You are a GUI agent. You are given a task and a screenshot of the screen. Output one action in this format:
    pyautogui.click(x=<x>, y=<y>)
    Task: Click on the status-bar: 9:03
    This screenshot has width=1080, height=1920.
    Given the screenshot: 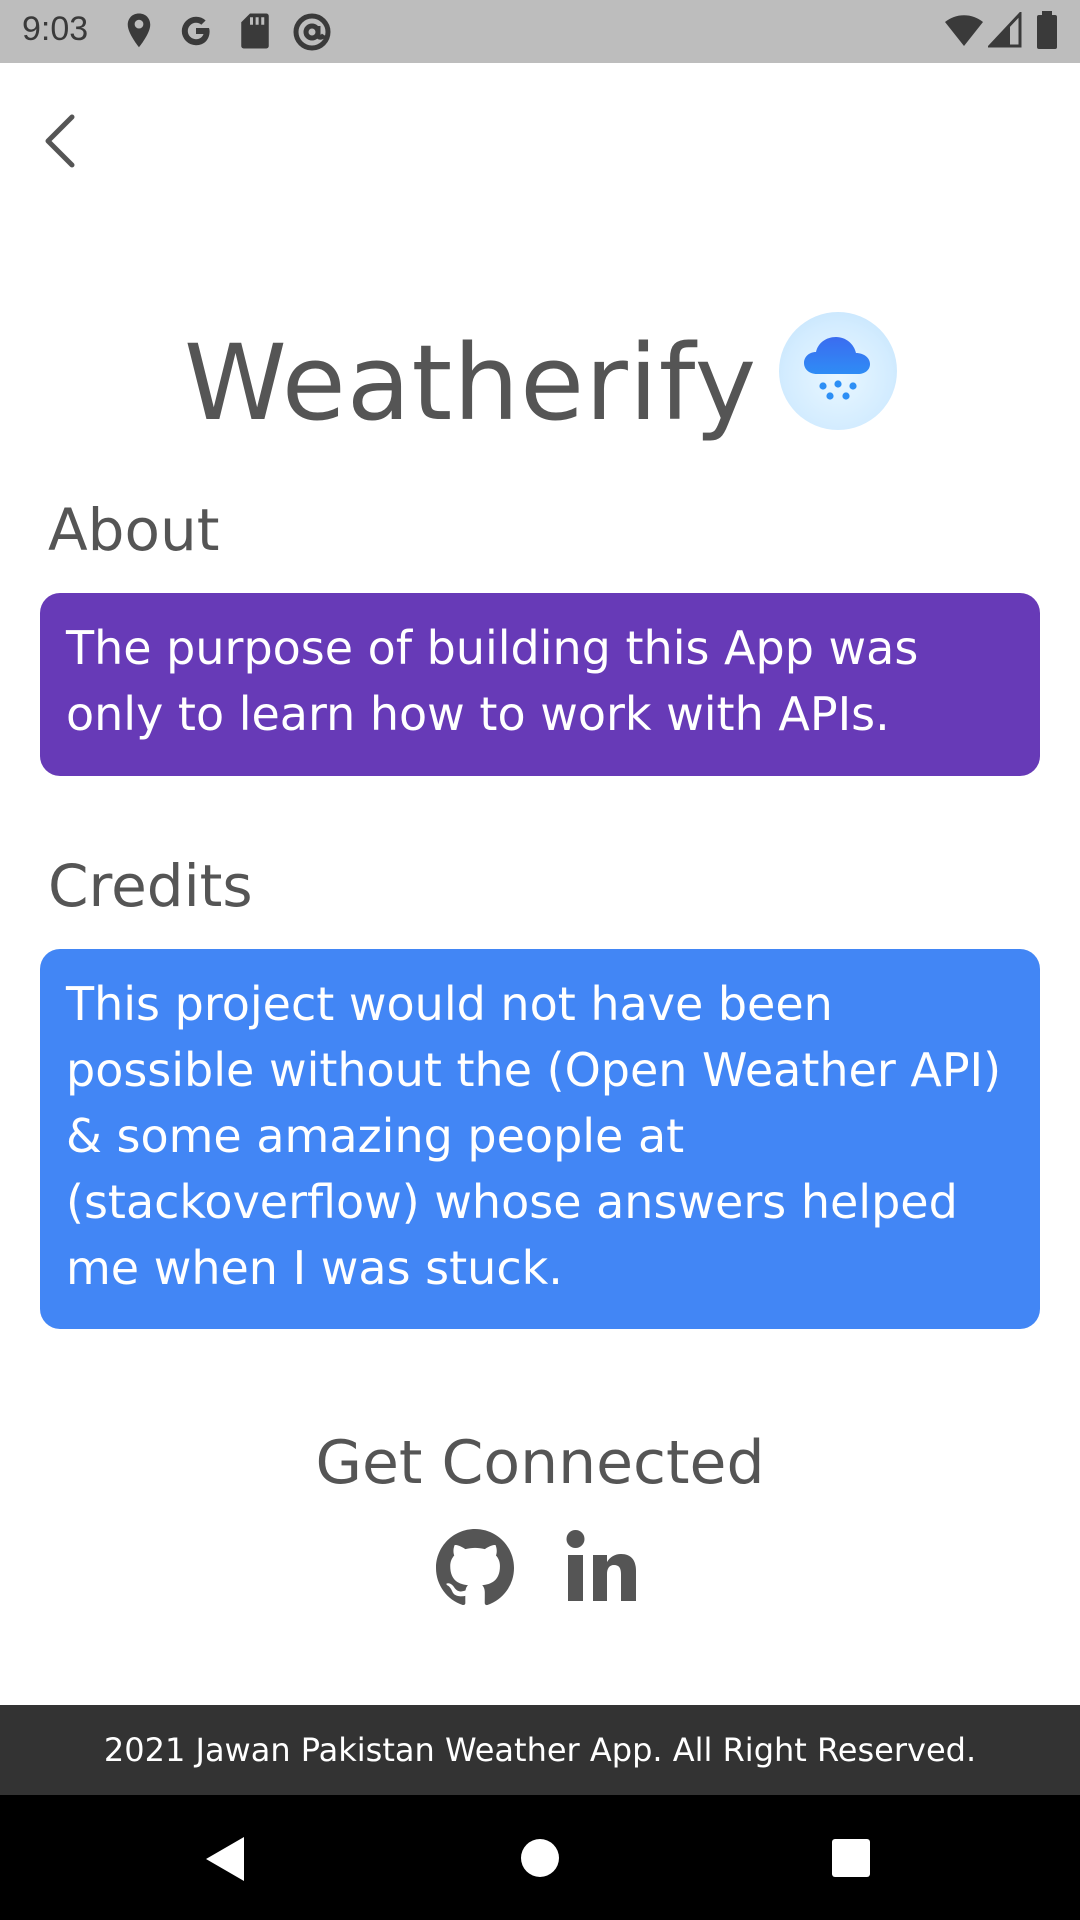 What is the action you would take?
    pyautogui.click(x=540, y=31)
    